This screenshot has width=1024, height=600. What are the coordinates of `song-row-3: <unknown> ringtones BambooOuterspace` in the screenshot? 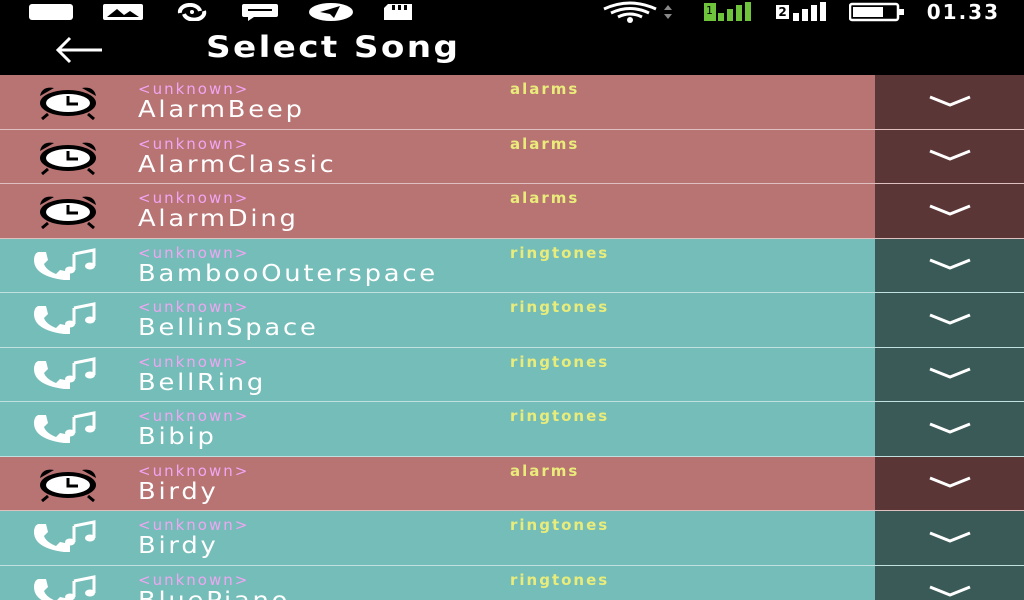 It's located at (512, 265).